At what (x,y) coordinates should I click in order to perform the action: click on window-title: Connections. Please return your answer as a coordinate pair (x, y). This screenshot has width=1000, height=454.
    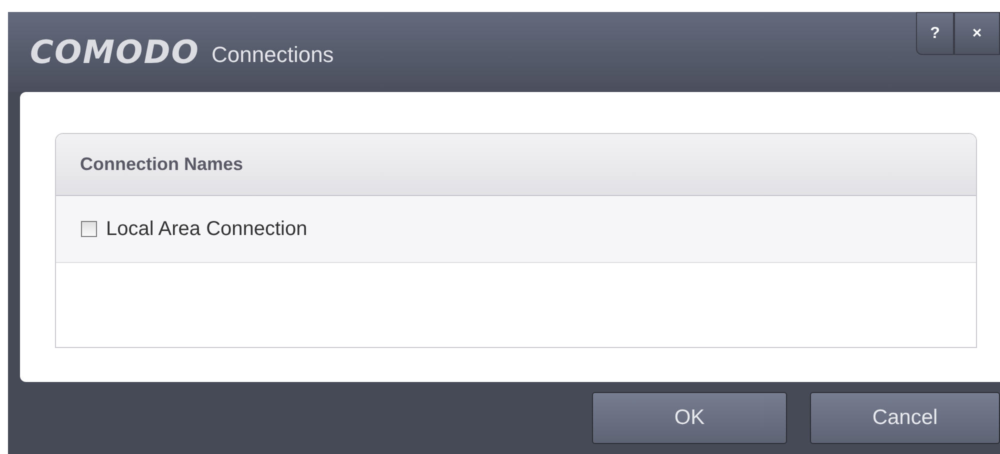
    Looking at the image, I should click on (273, 55).